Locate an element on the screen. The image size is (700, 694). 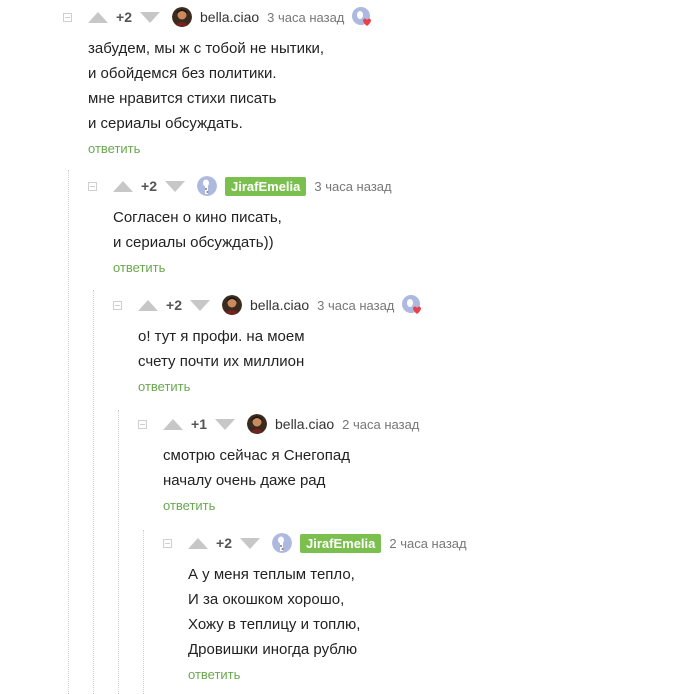
comment-header: +2 JirafEmelia 3 часа назад is located at coordinates (244, 186).